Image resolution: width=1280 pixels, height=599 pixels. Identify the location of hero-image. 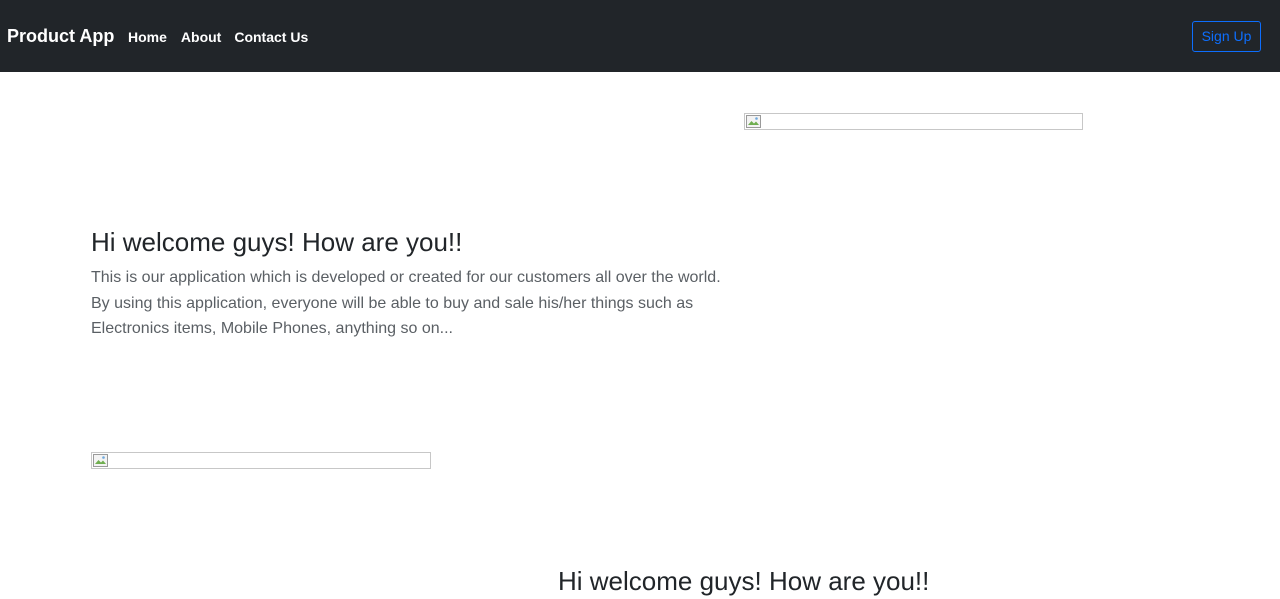
(913, 121).